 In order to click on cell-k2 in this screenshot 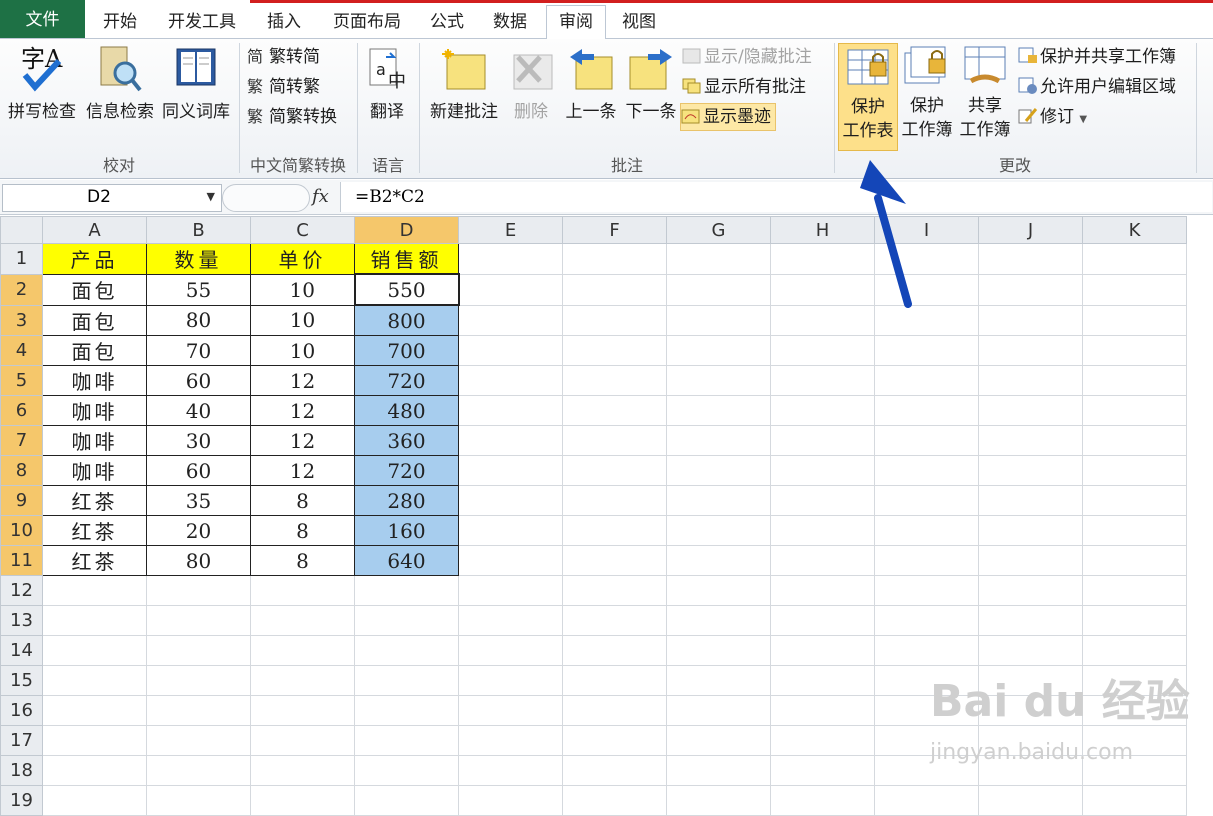, I will do `click(1134, 289)`.